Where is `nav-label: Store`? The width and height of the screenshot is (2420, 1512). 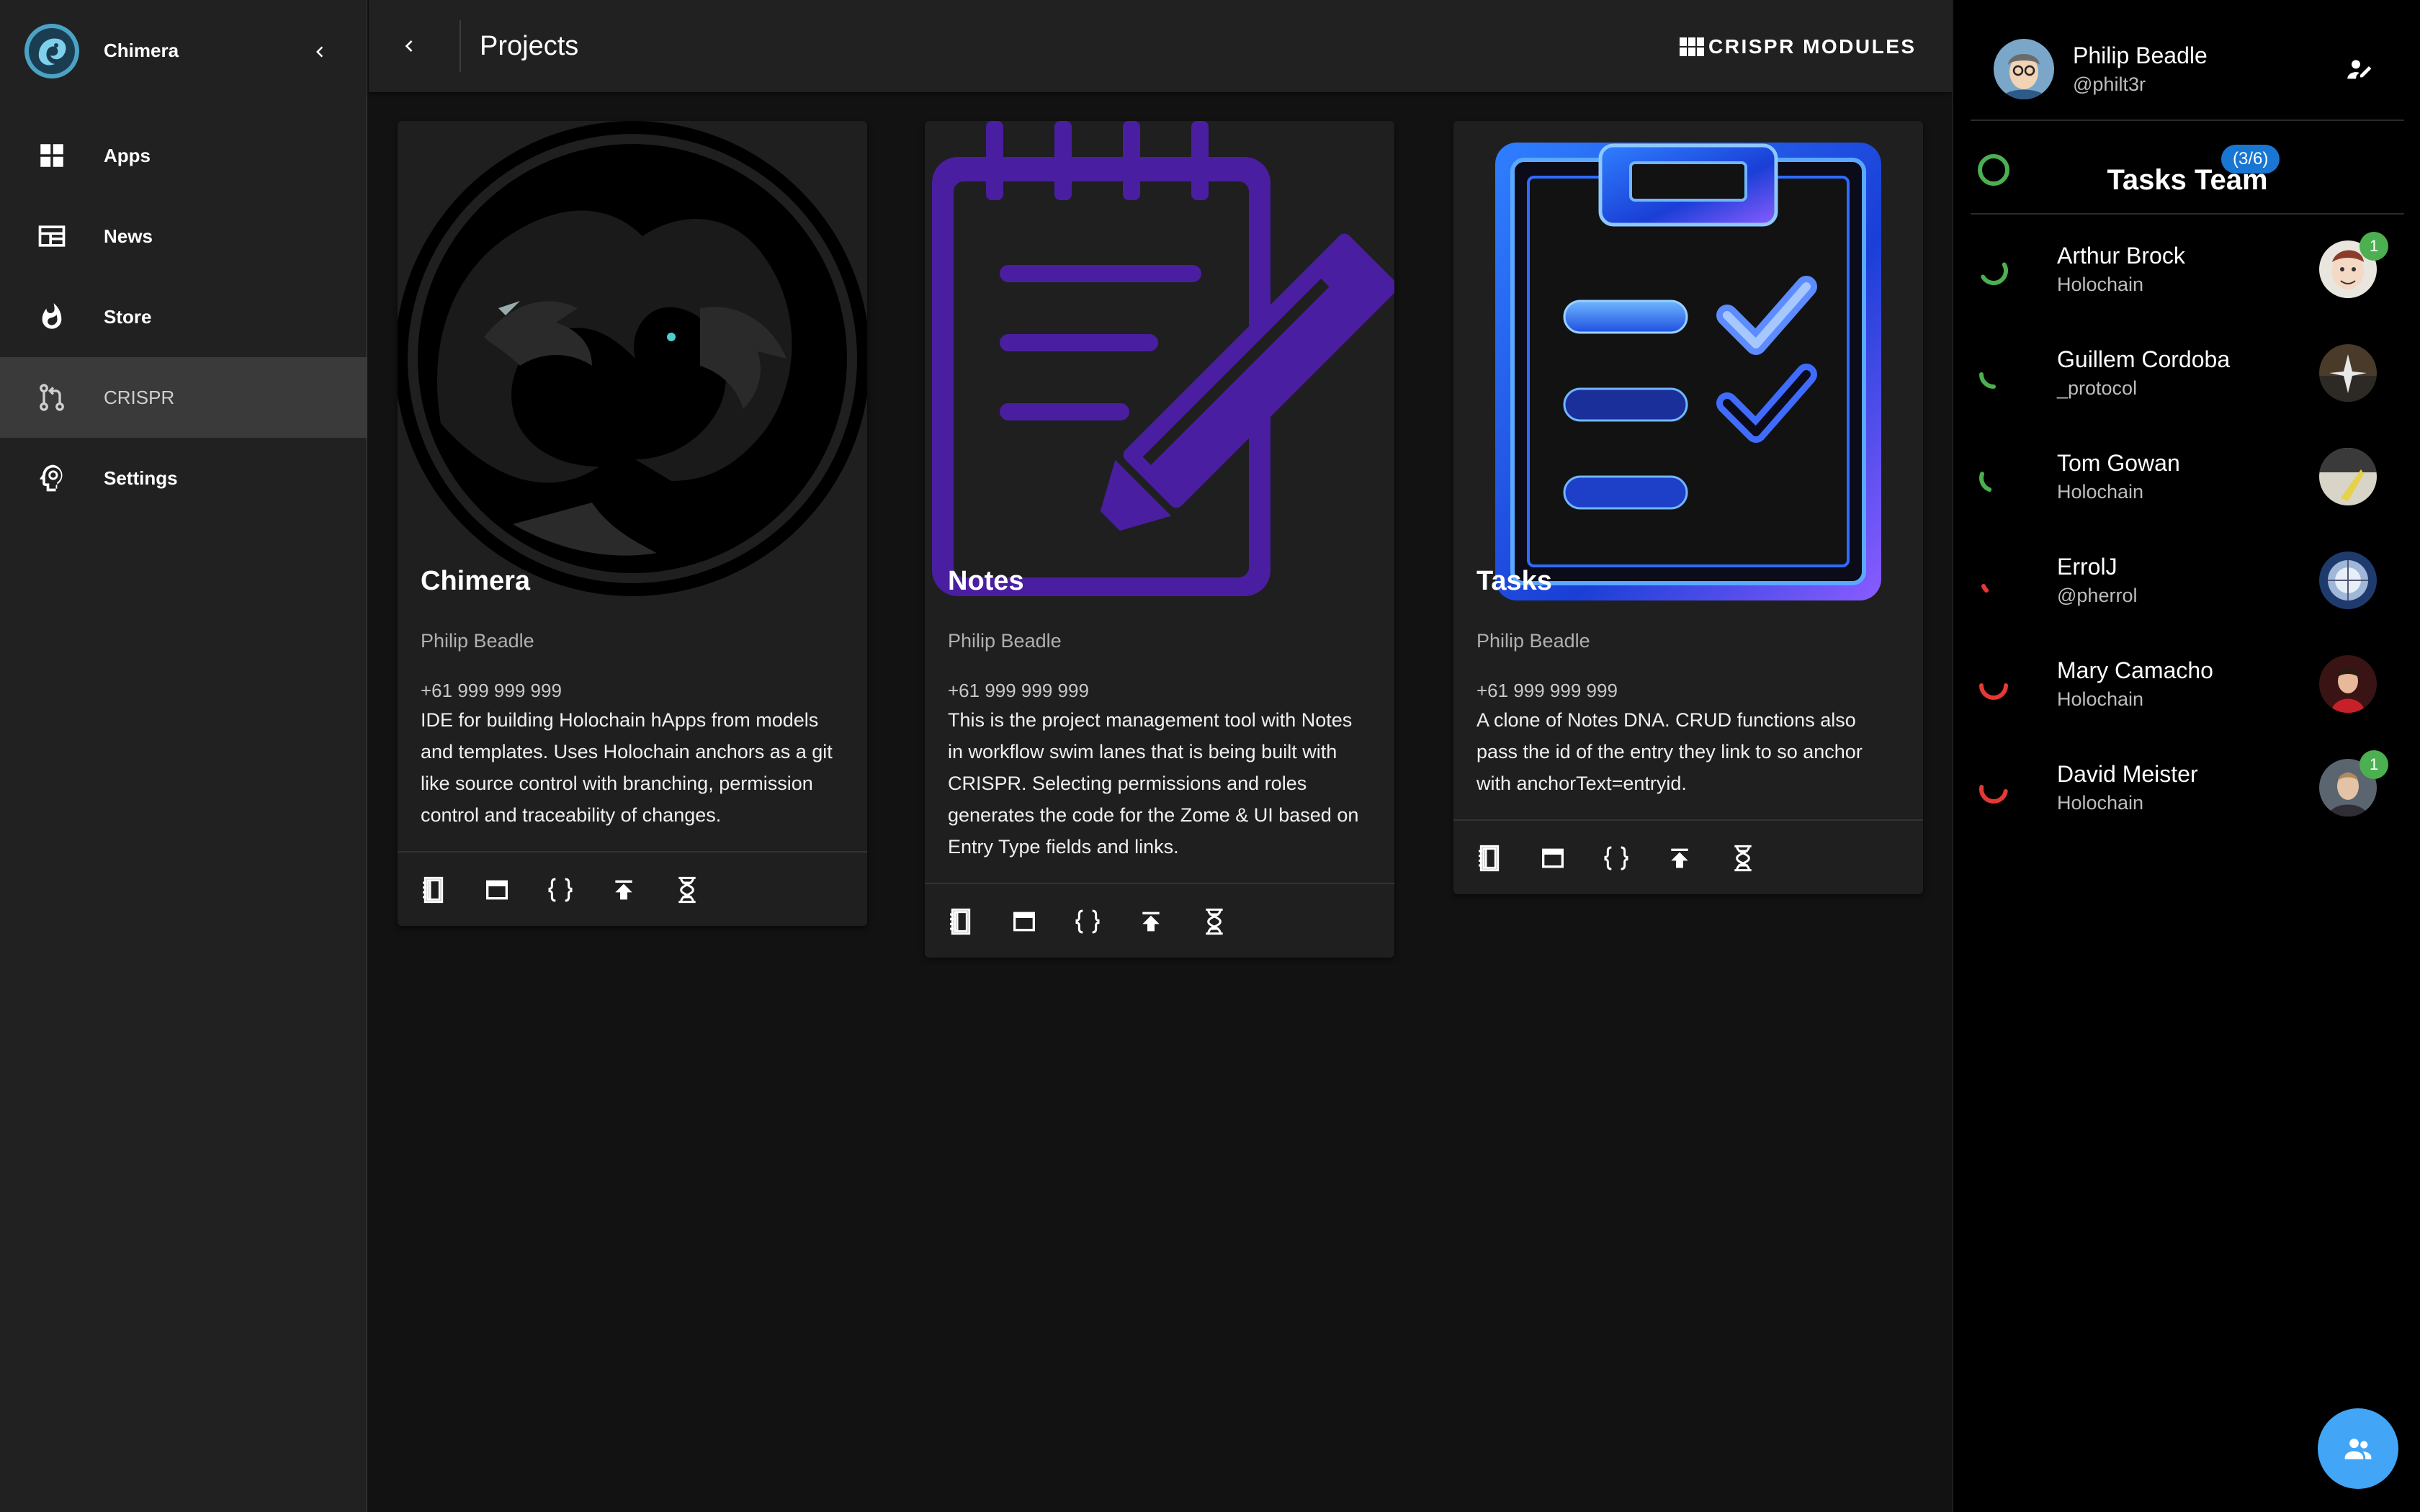 nav-label: Store is located at coordinates (128, 317).